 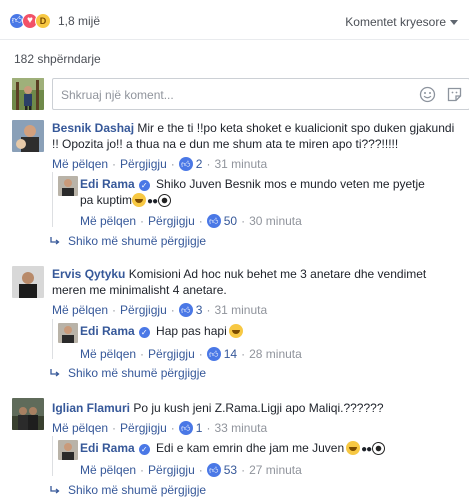 I want to click on emoji-icon, so click(x=427, y=94).